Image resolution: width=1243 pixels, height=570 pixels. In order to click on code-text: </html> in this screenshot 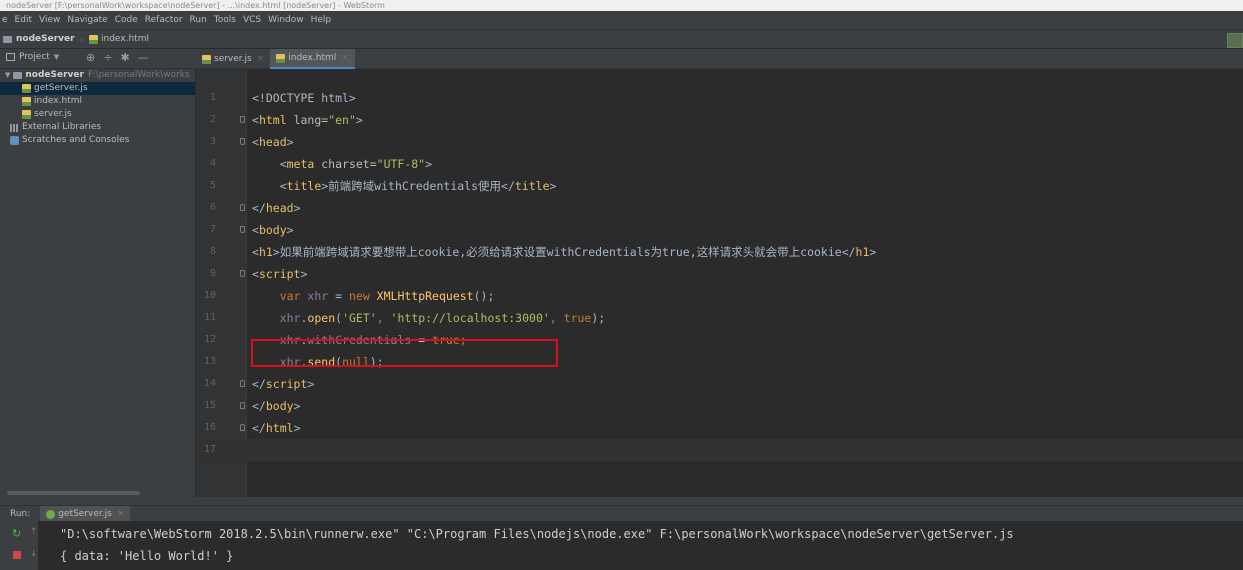, I will do `click(276, 428)`.